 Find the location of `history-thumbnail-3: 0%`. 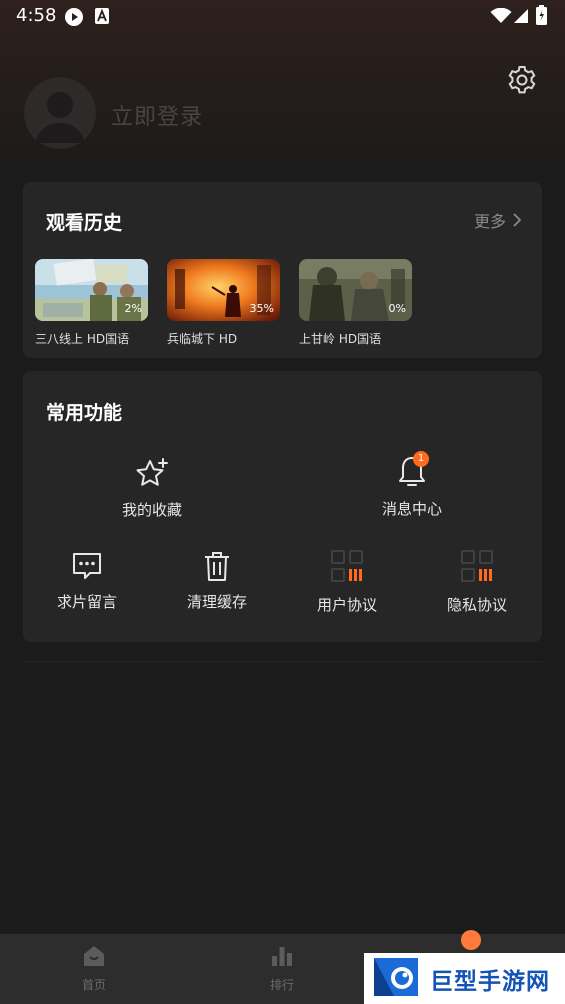

history-thumbnail-3: 0% is located at coordinates (355, 290).